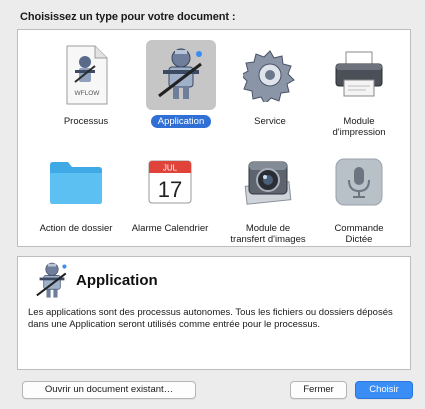 Image resolution: width=425 pixels, height=409 pixels. What do you see at coordinates (86, 121) in the screenshot?
I see `tile-label: Processus` at bounding box center [86, 121].